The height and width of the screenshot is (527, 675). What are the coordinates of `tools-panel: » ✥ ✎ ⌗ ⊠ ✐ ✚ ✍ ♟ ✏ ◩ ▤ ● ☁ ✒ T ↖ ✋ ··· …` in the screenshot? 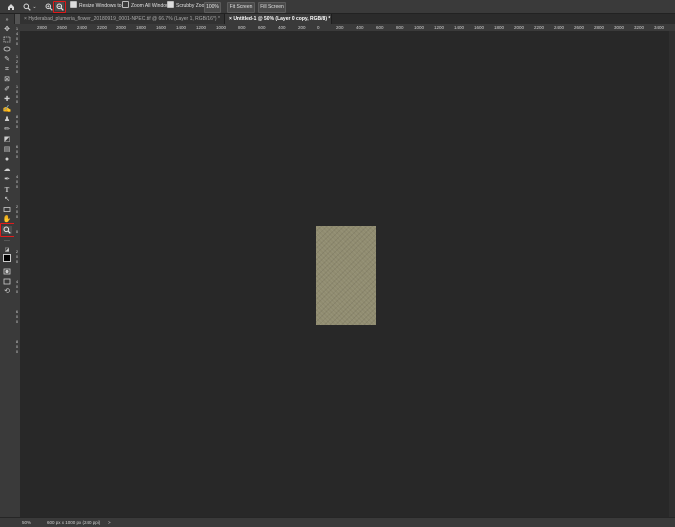 It's located at (7, 265).